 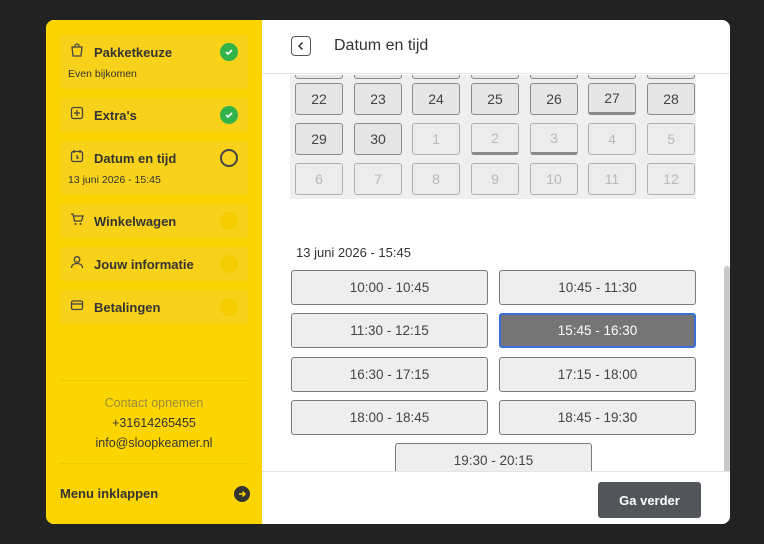 What do you see at coordinates (77, 305) in the screenshot?
I see `credit-card-icon` at bounding box center [77, 305].